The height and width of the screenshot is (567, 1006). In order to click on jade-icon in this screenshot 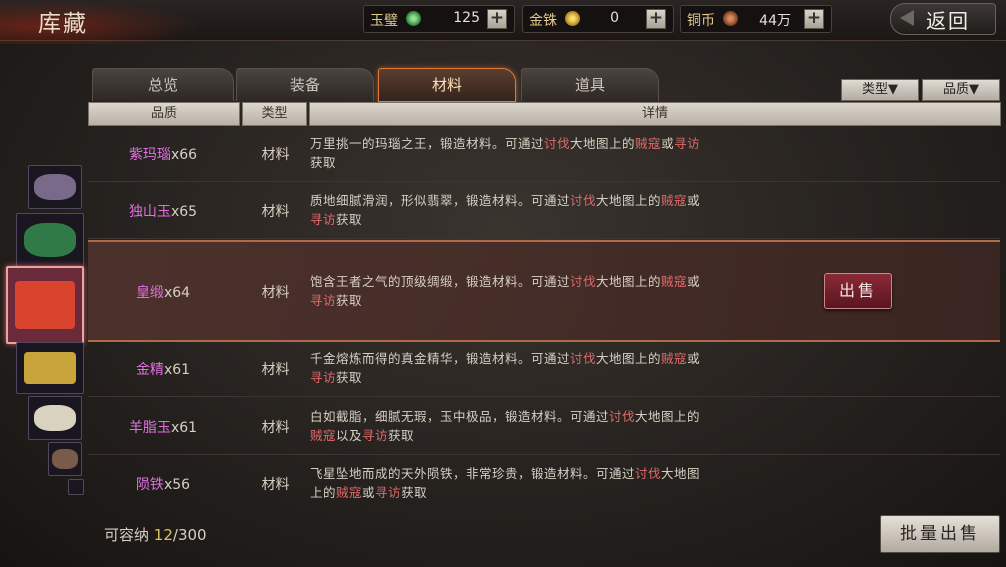, I will do `click(50, 240)`.